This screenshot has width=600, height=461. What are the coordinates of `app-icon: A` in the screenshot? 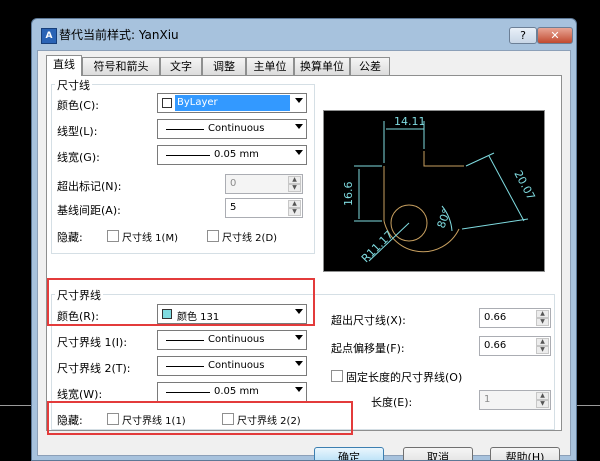 It's located at (49, 36).